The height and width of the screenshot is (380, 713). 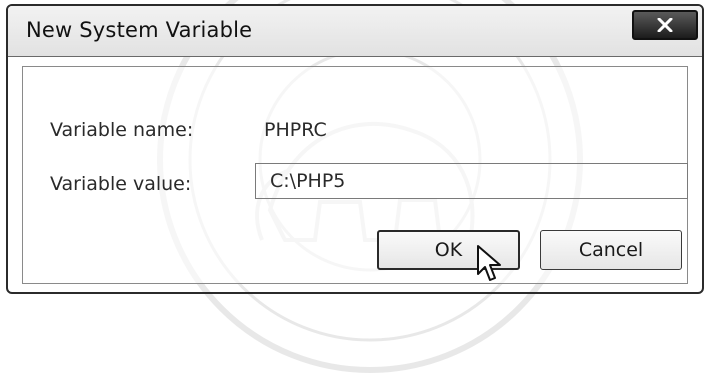 What do you see at coordinates (122, 130) in the screenshot?
I see `variable-name-label: Variable name:` at bounding box center [122, 130].